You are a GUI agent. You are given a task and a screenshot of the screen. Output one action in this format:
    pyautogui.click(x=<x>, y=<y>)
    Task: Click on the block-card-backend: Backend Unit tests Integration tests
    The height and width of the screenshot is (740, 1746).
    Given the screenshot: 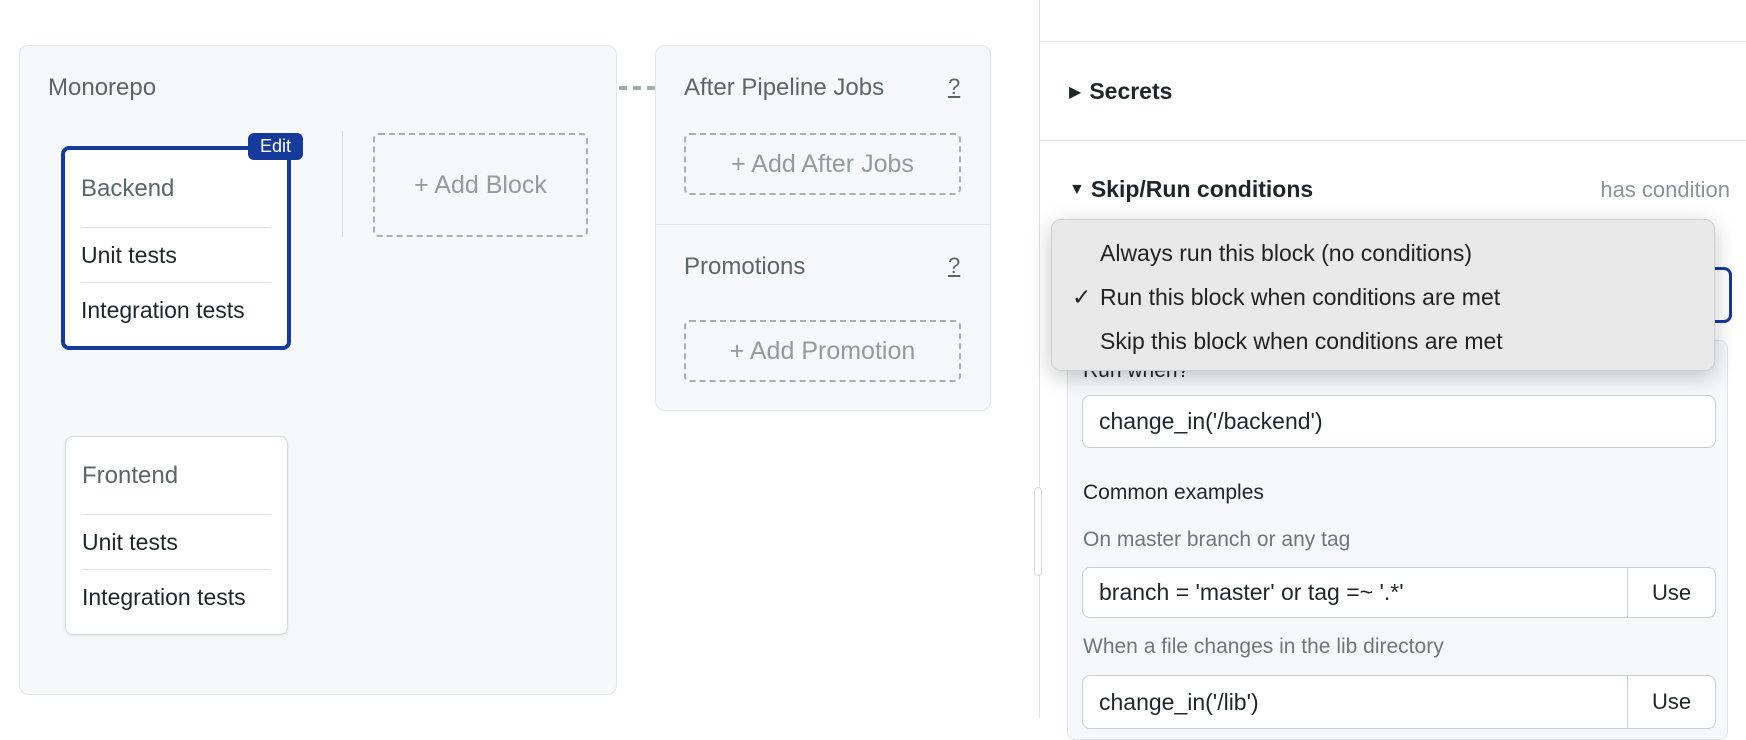 What is the action you would take?
    pyautogui.click(x=176, y=248)
    